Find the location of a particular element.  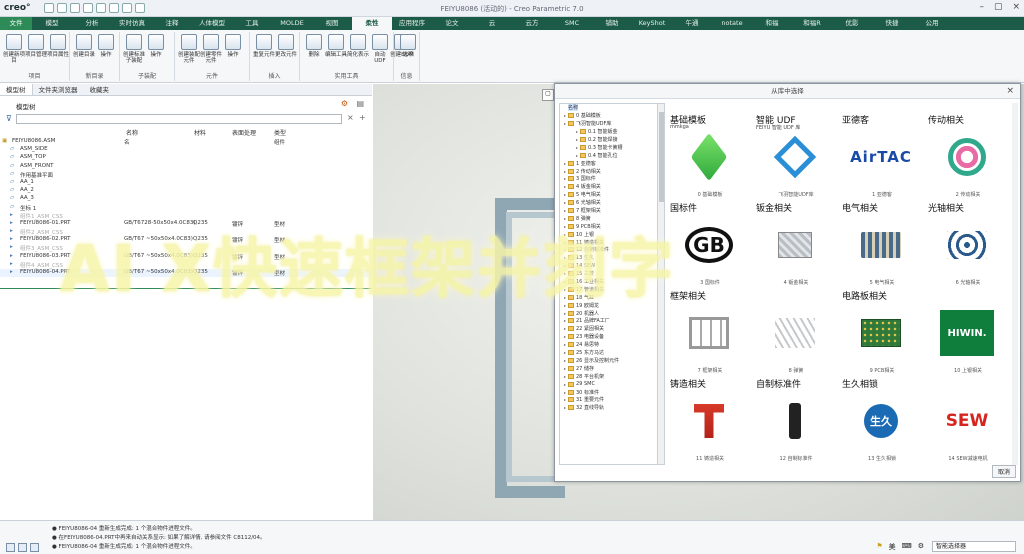

ribbon-tab-14: SMC is located at coordinates (572, 23).